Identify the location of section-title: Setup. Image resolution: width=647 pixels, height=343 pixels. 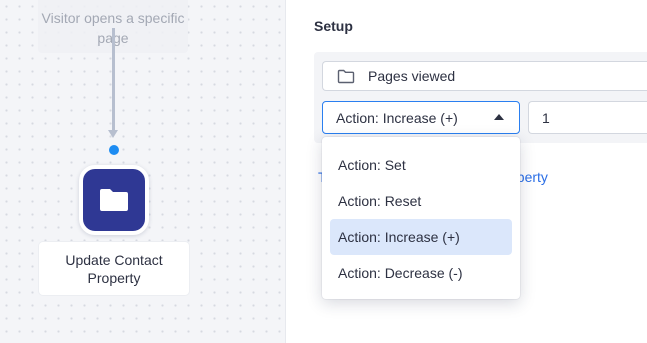
(333, 26).